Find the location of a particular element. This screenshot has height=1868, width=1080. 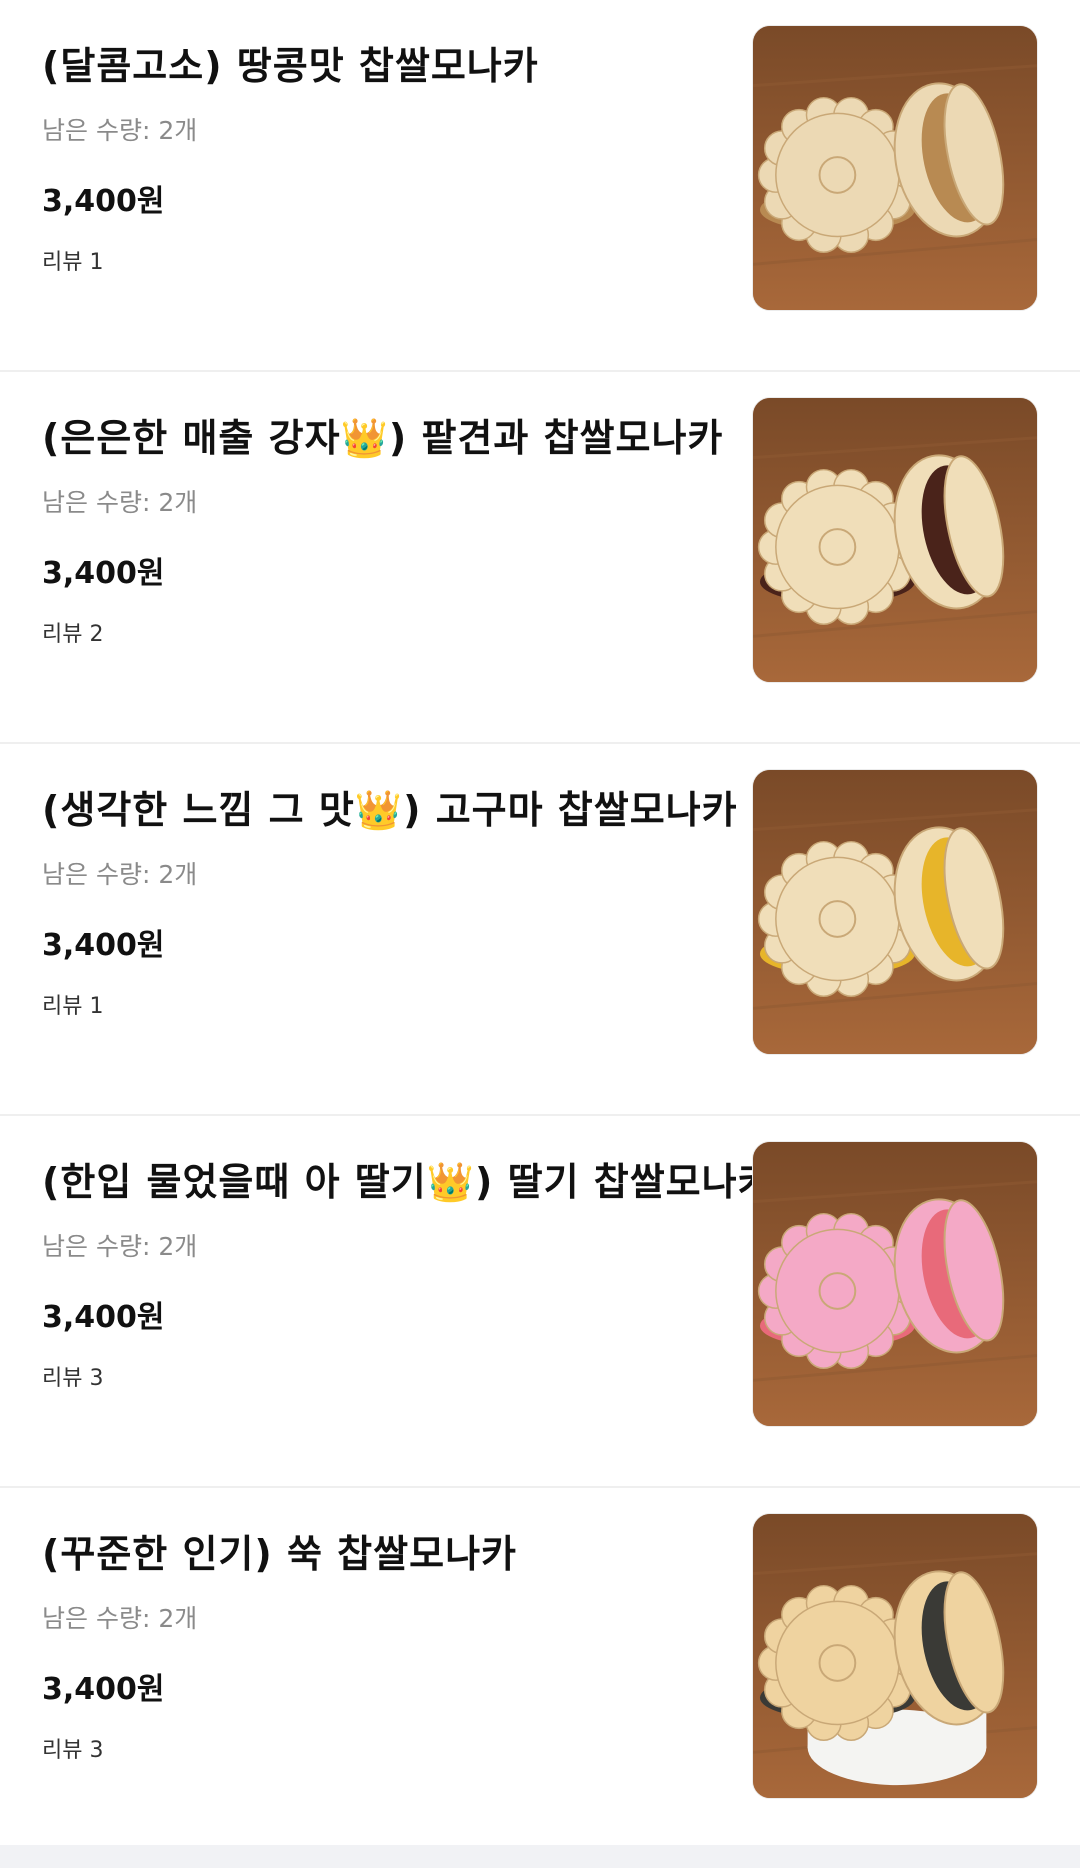

menu-item-review-count: 리뷰 2 is located at coordinates (382, 635).